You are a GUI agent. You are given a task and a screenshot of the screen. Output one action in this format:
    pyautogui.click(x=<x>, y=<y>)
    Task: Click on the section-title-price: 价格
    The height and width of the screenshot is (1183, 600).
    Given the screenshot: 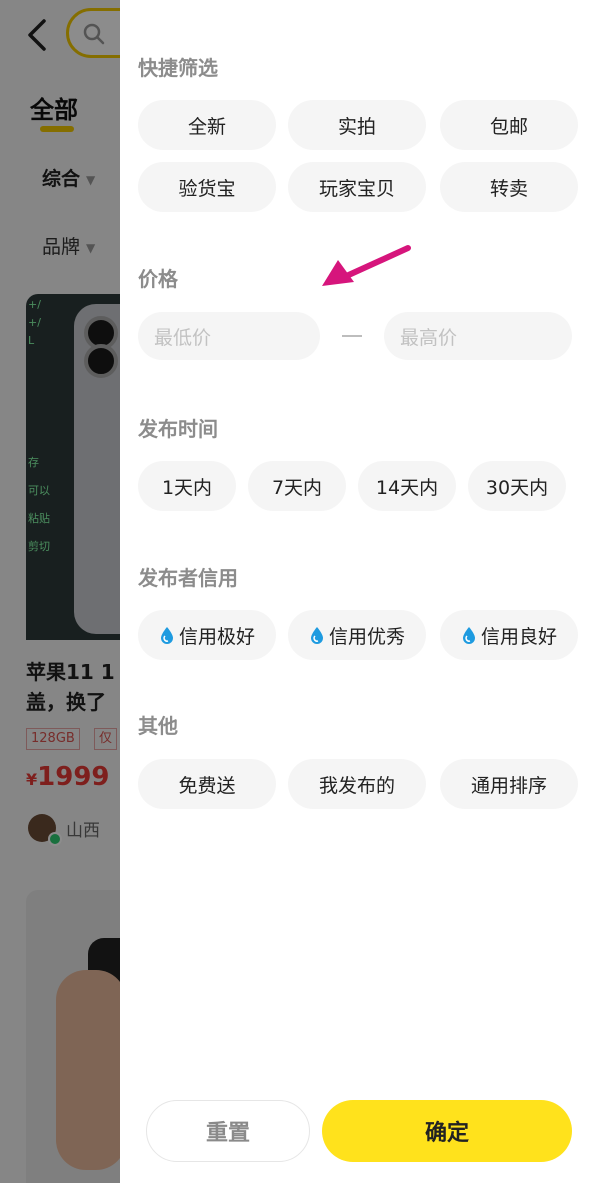 What is the action you would take?
    pyautogui.click(x=158, y=279)
    